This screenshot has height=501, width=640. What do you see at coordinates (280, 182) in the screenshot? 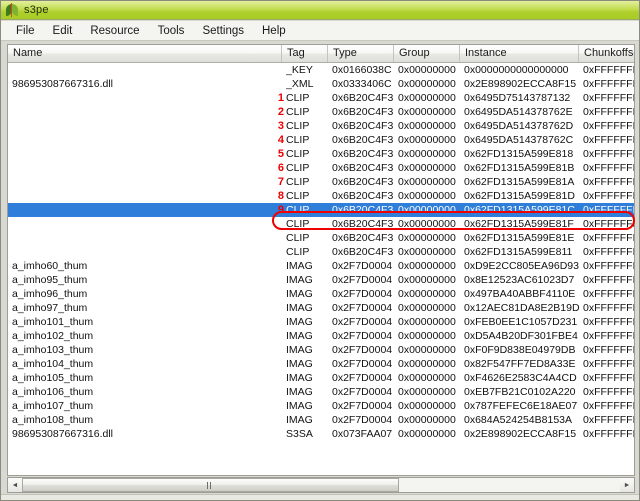
I see `annotation-number: 7` at bounding box center [280, 182].